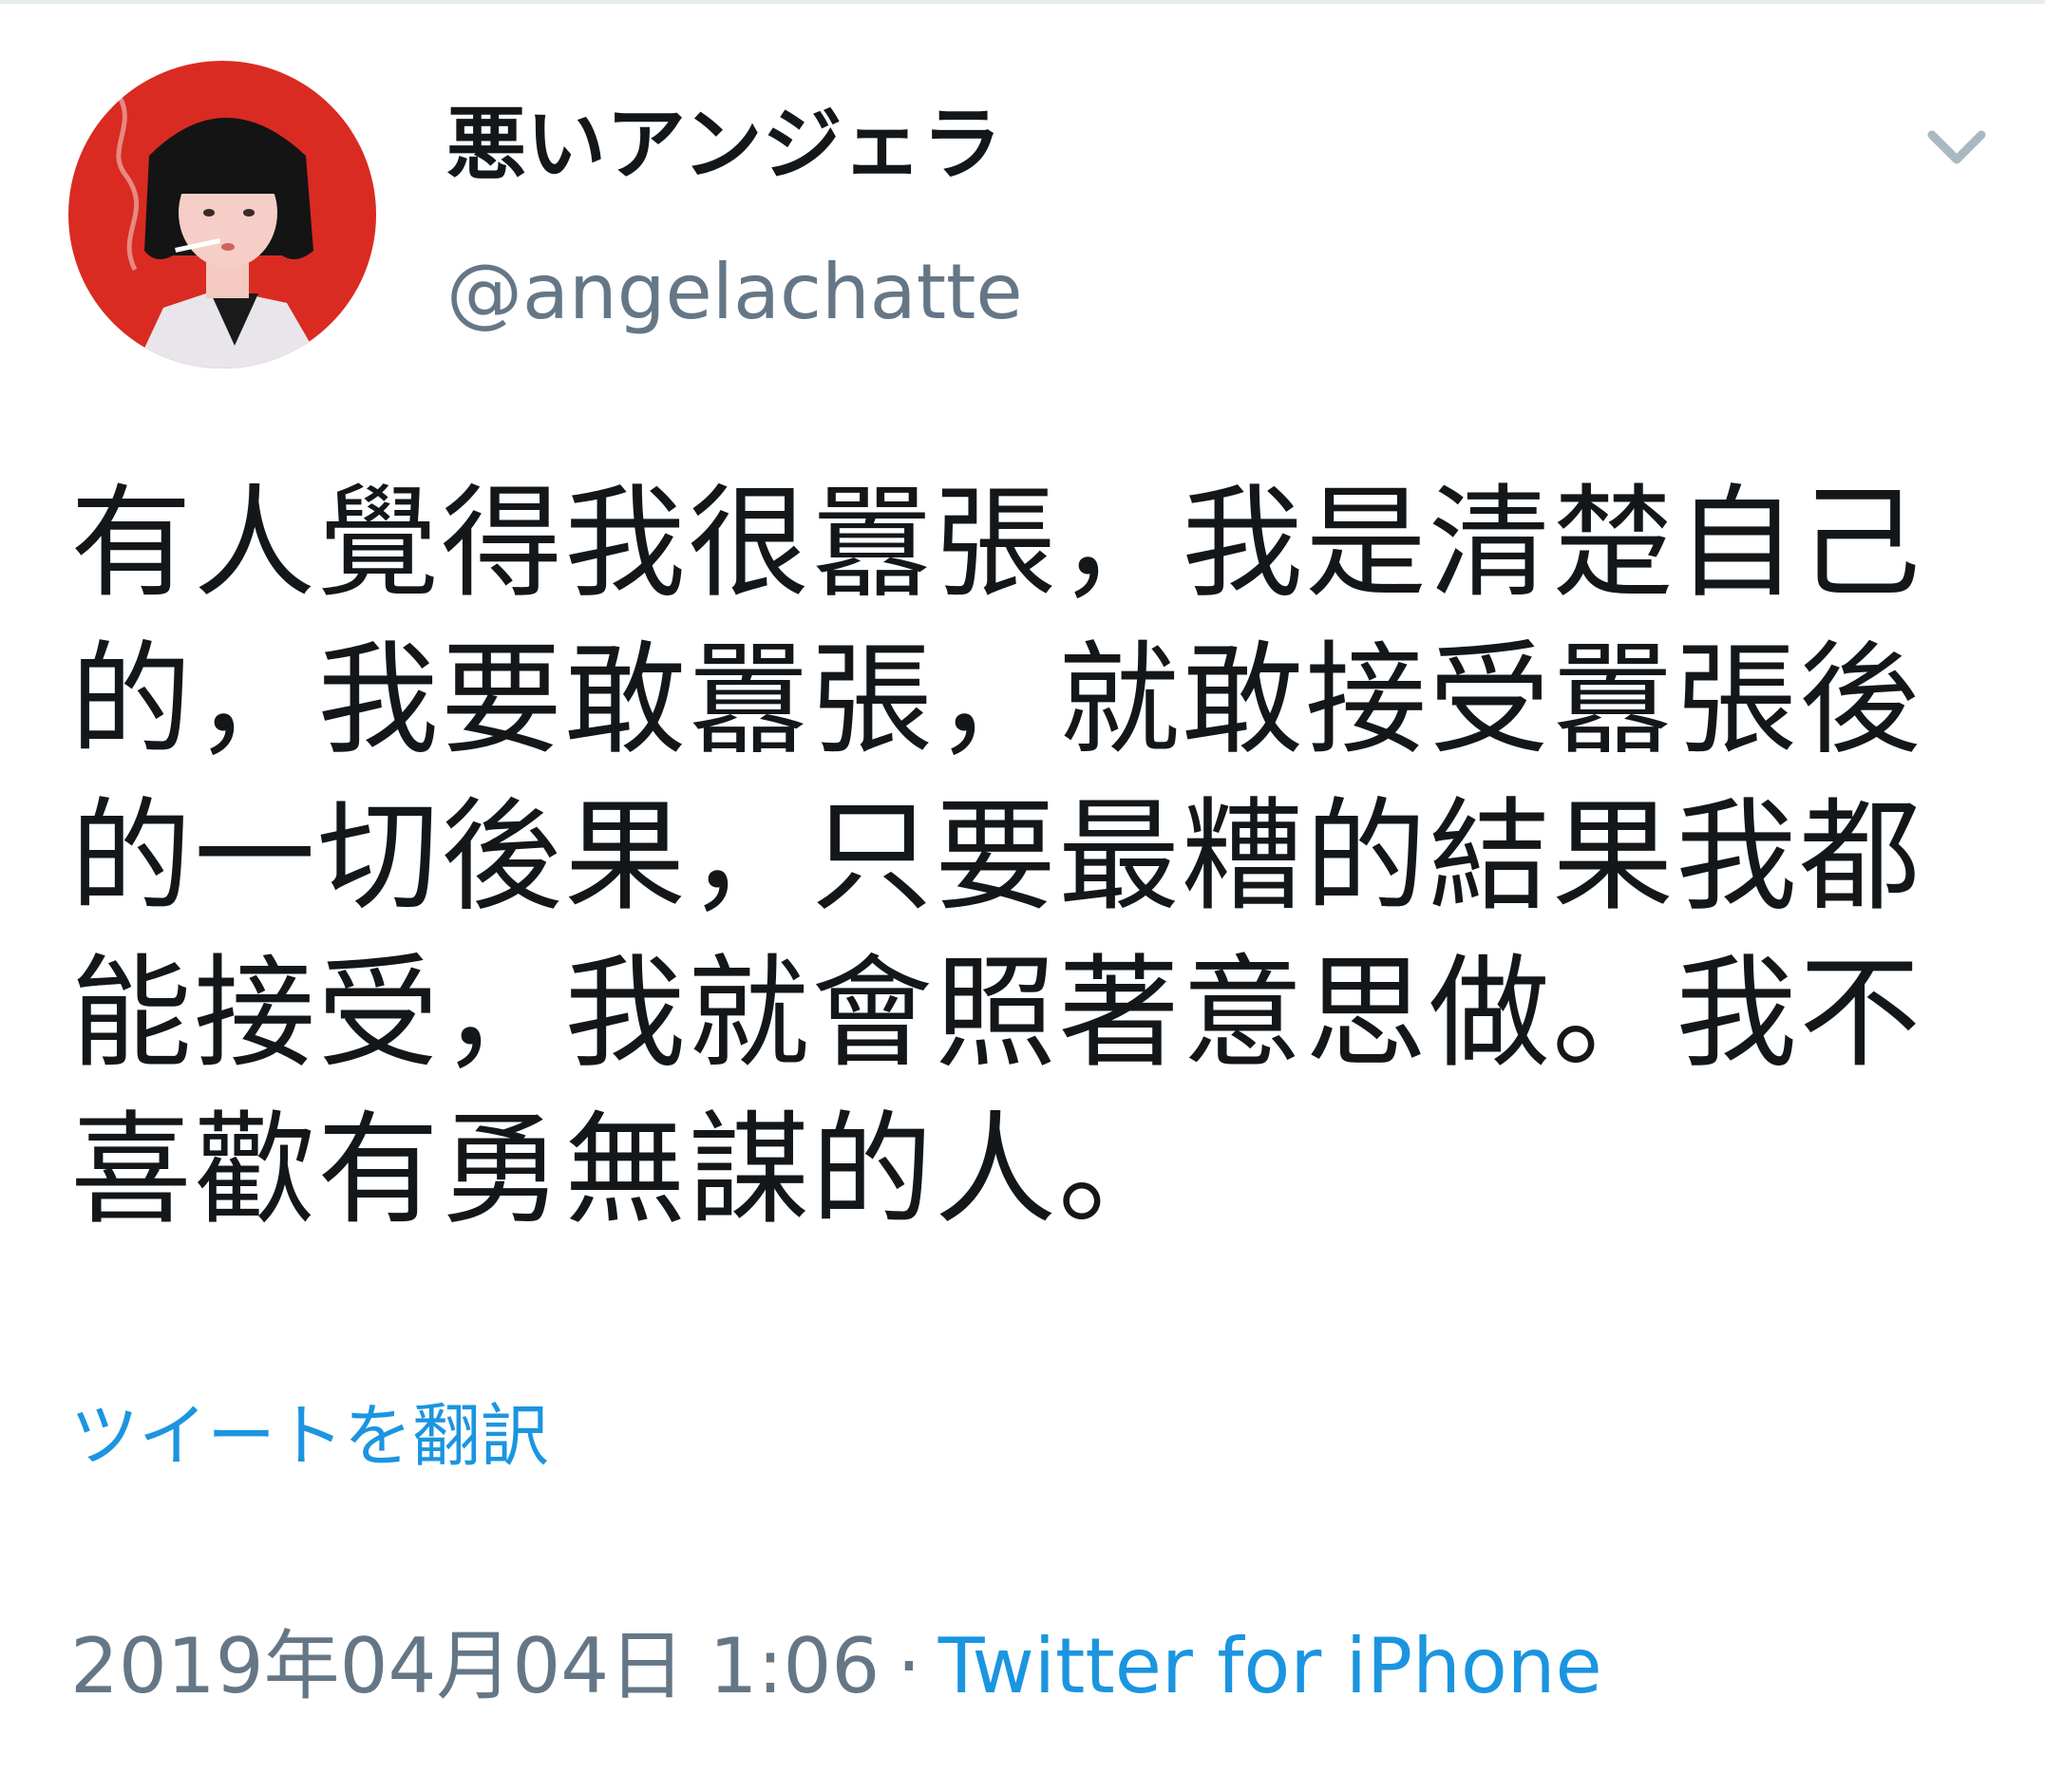  I want to click on tweet-source-link: Twitter for iPhone, so click(1270, 1666).